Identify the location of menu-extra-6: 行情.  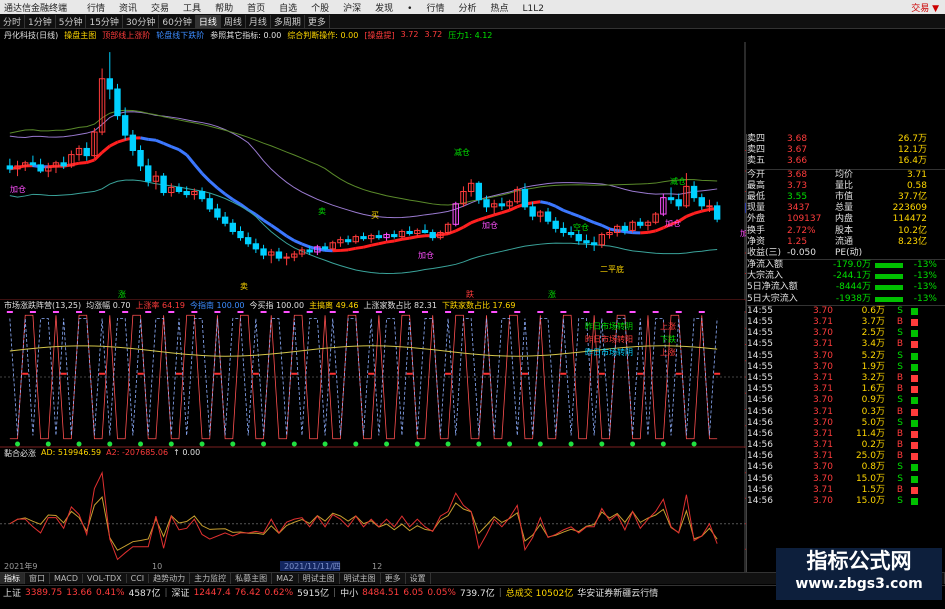
(435, 9).